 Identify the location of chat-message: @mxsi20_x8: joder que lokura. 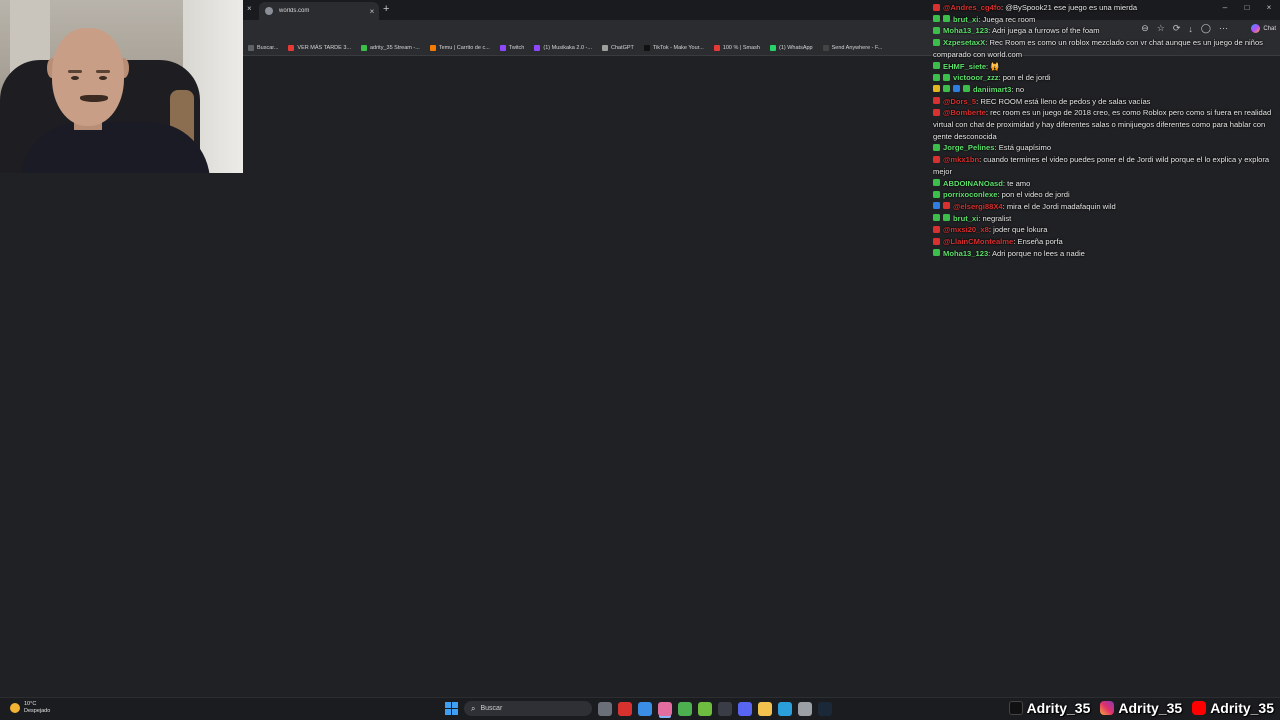
(1106, 230).